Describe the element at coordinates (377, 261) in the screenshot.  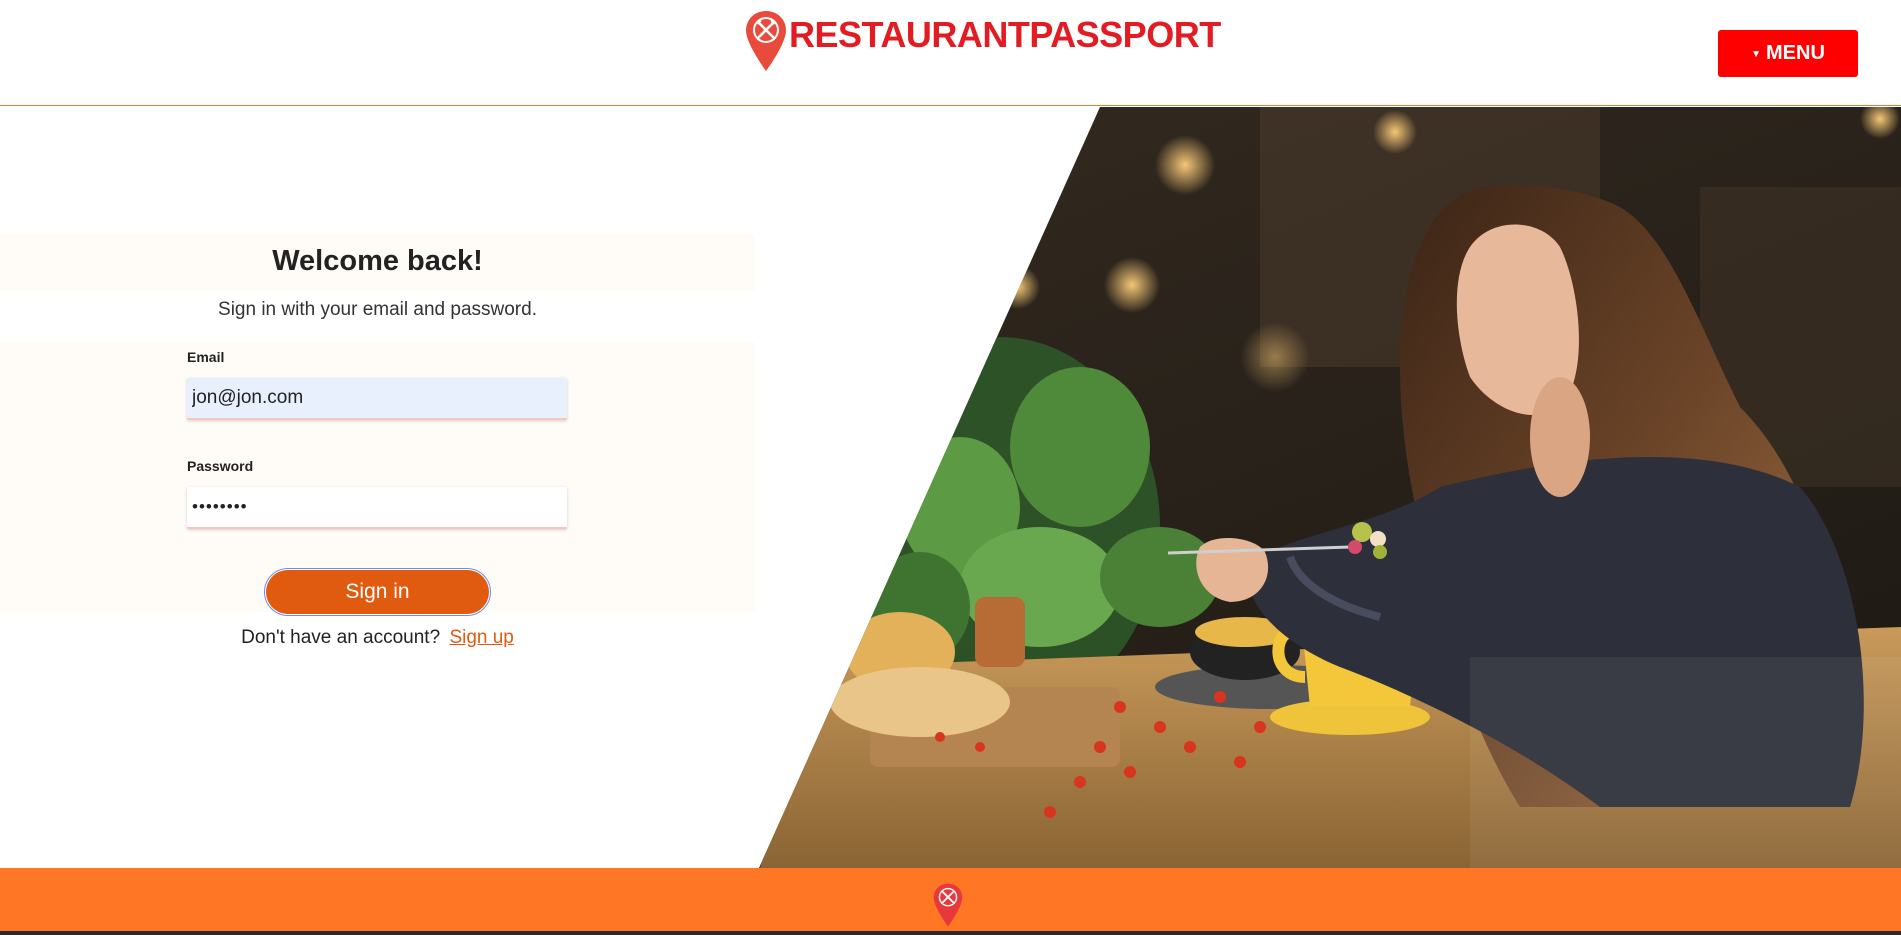
I see `page-title: Welcome back!` at that location.